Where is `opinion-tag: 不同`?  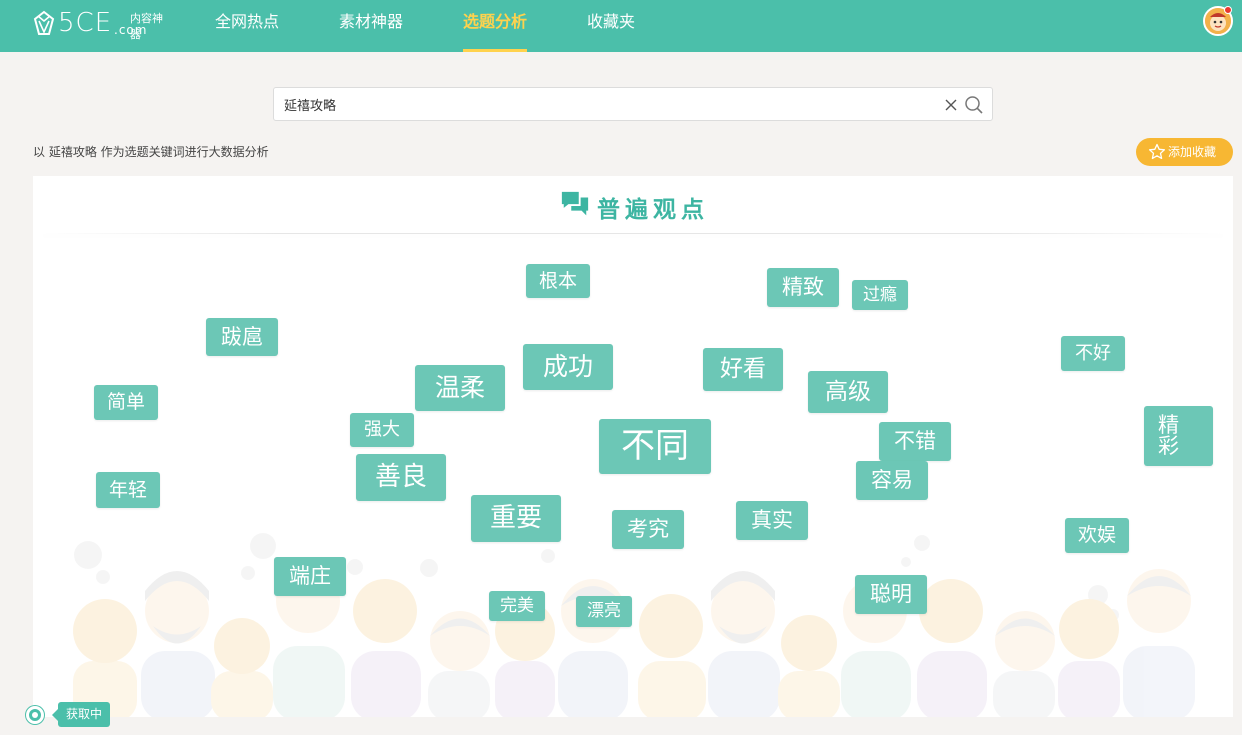 opinion-tag: 不同 is located at coordinates (655, 446).